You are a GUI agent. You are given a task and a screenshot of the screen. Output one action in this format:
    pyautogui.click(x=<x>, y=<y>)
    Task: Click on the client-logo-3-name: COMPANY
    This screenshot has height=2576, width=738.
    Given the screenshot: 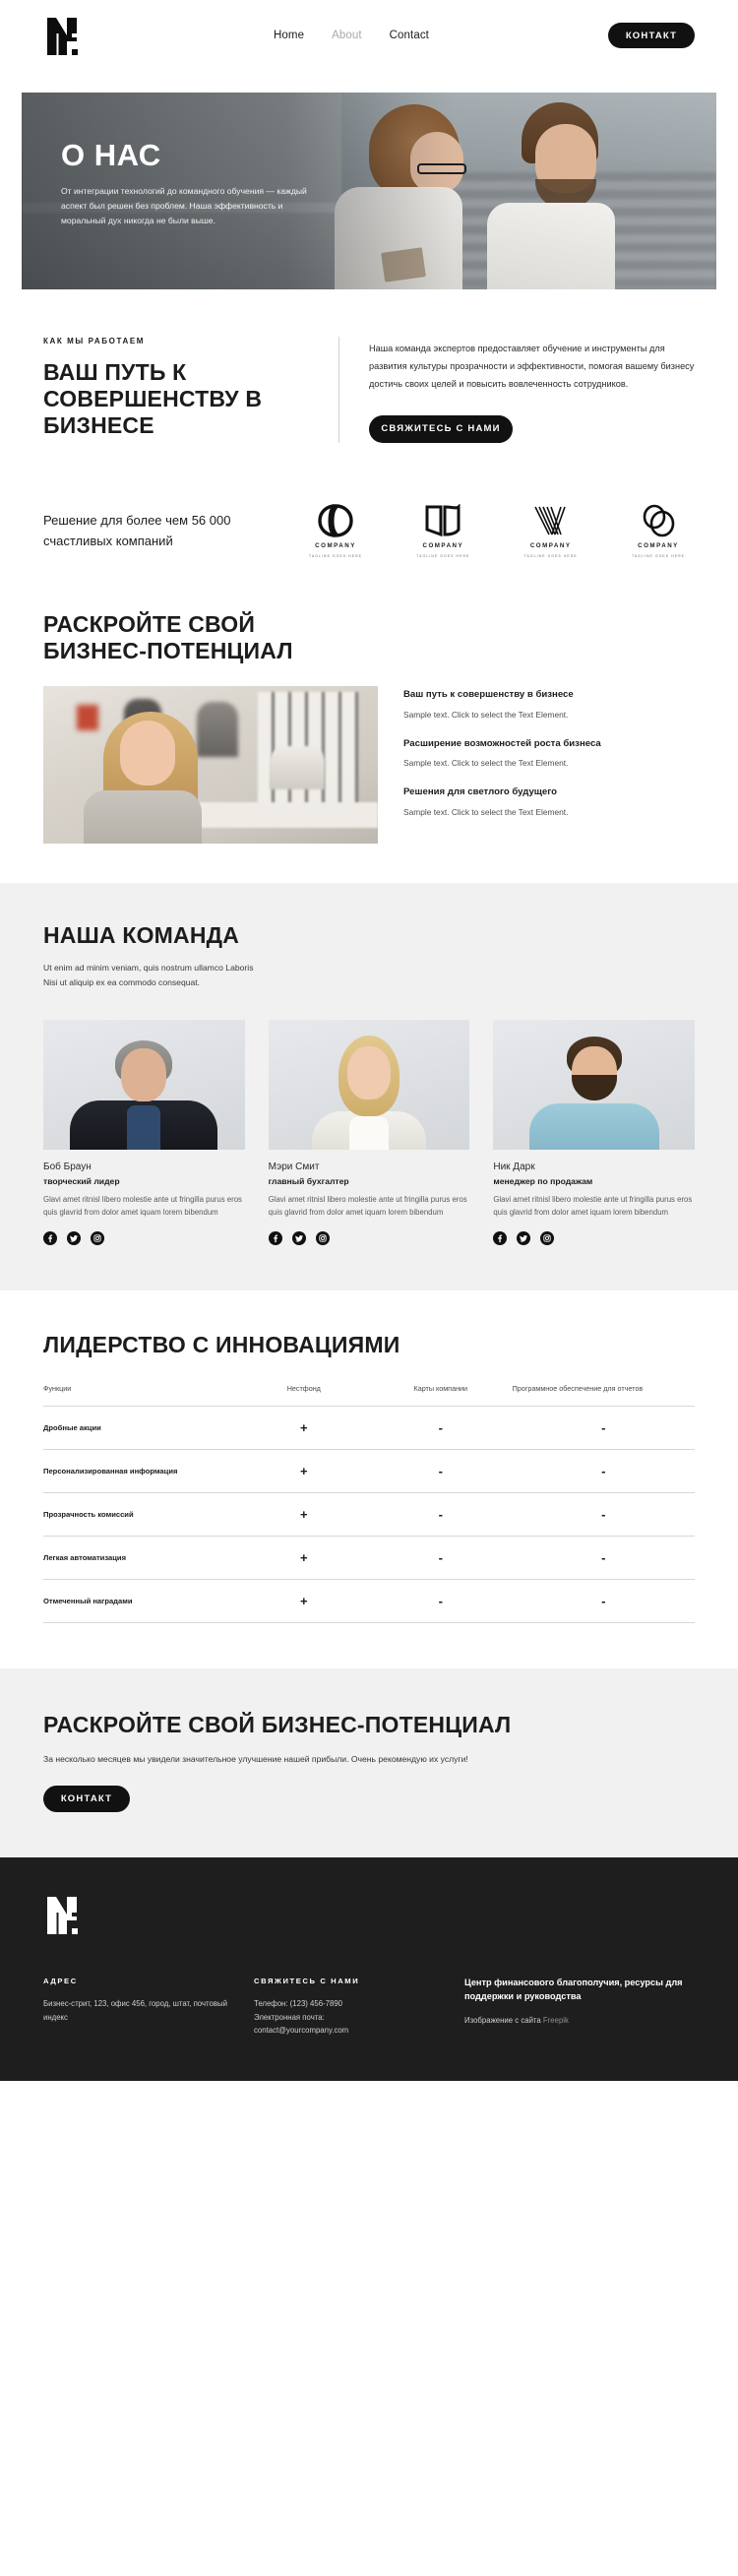 What is the action you would take?
    pyautogui.click(x=550, y=545)
    